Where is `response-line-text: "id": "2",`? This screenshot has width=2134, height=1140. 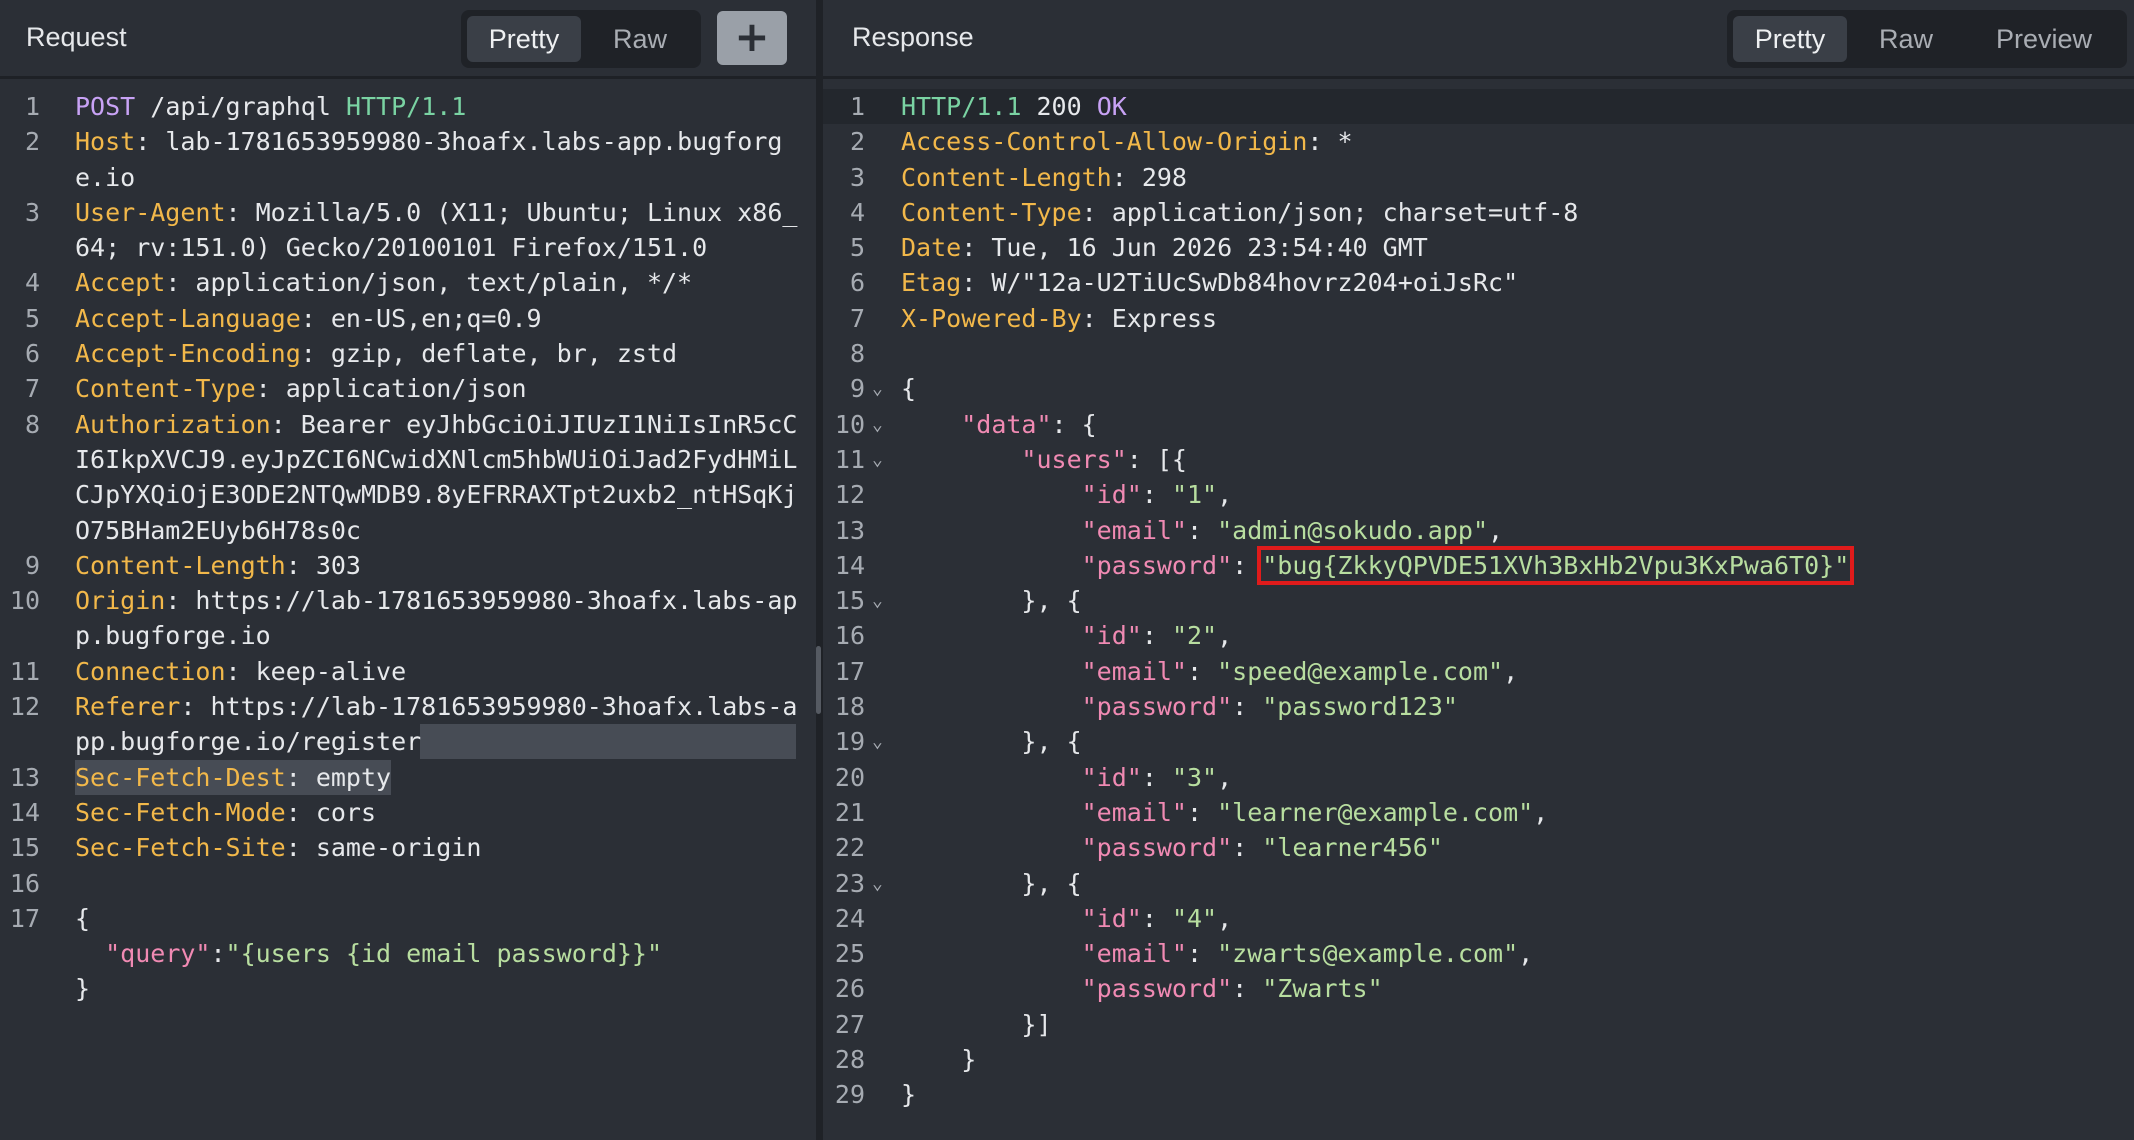
response-line-text: "id": "2", is located at coordinates (1067, 635).